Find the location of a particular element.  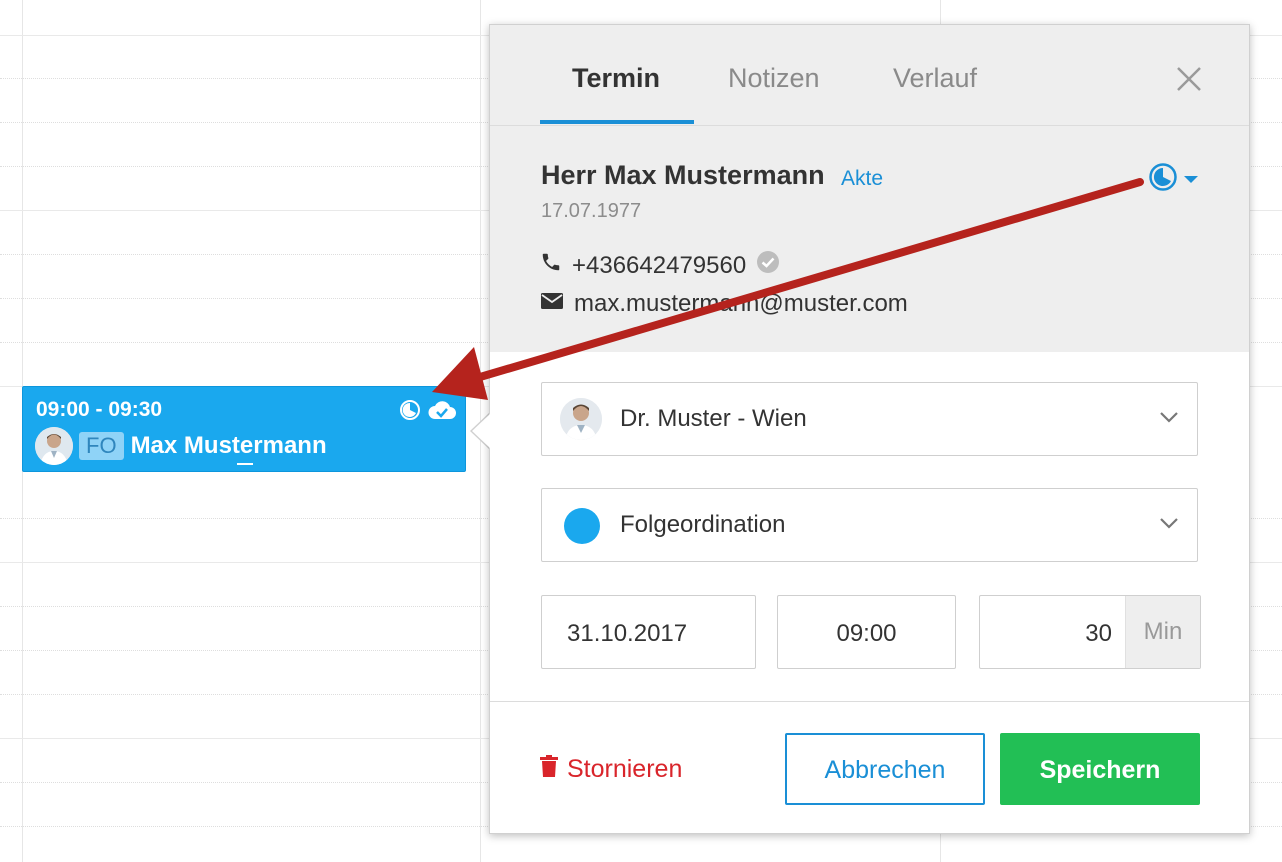

patient-birthdate: 17.07.1977 is located at coordinates (591, 211).